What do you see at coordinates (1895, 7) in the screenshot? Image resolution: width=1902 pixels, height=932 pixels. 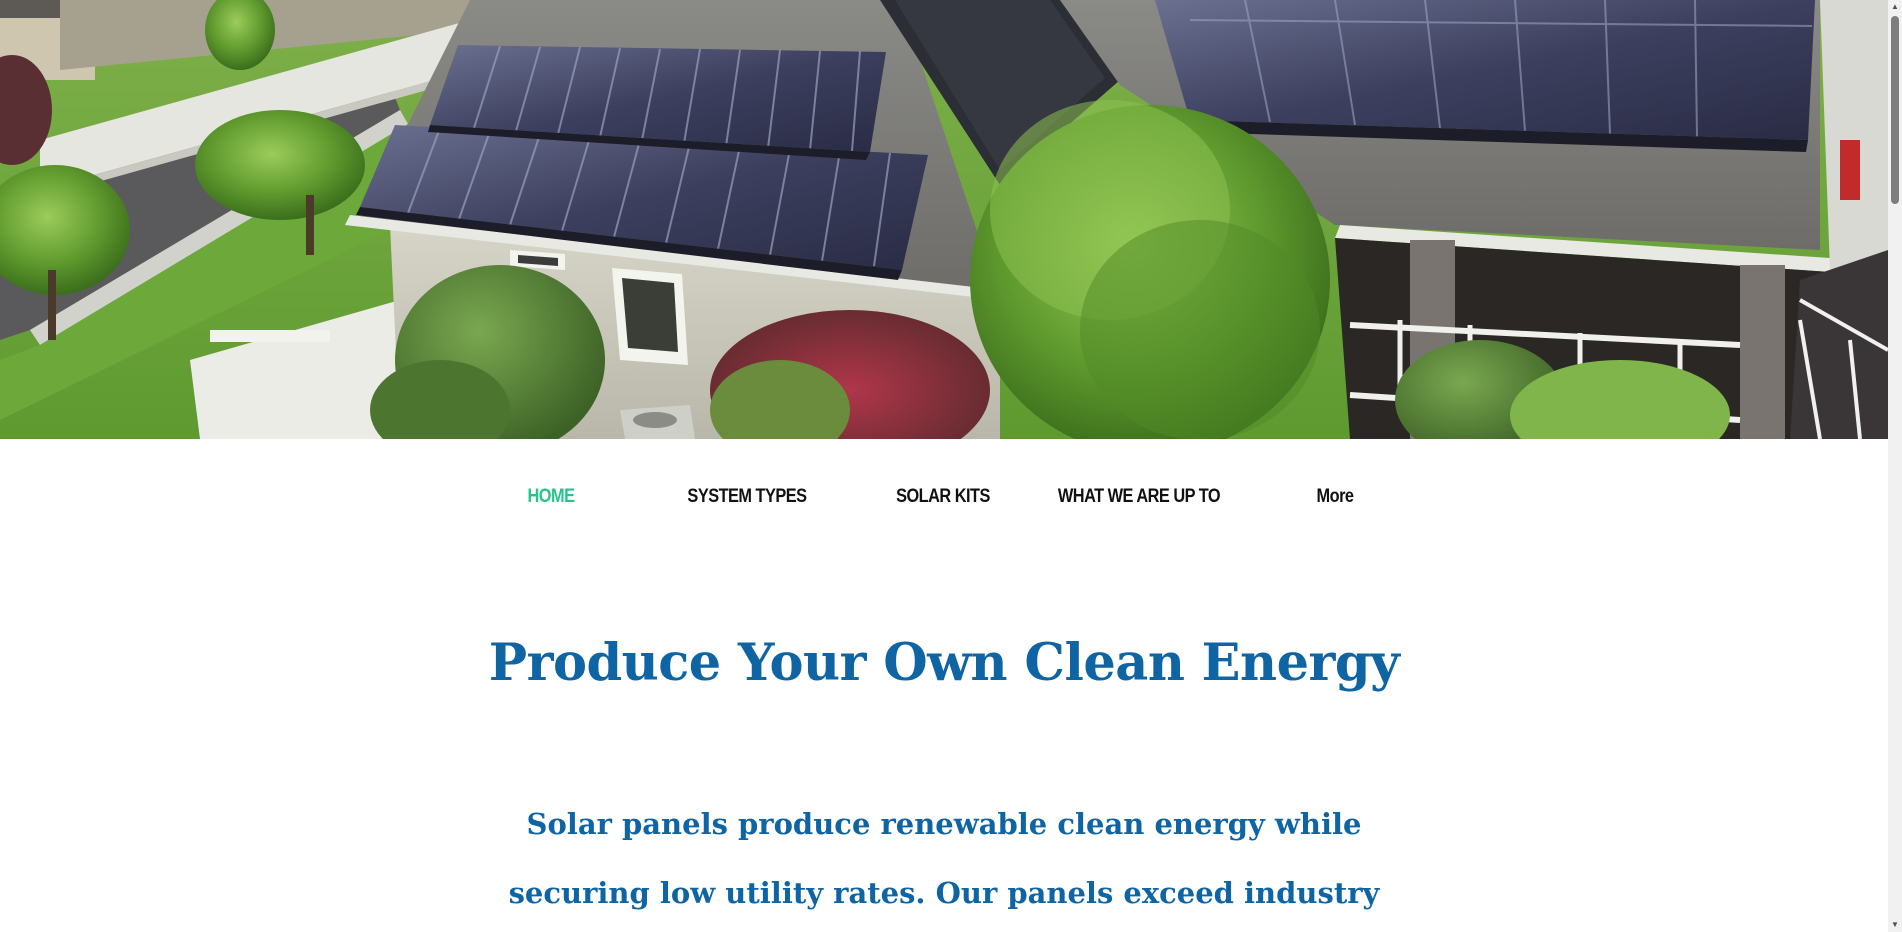 I see `scroll-up-arrow-icon: ▲` at bounding box center [1895, 7].